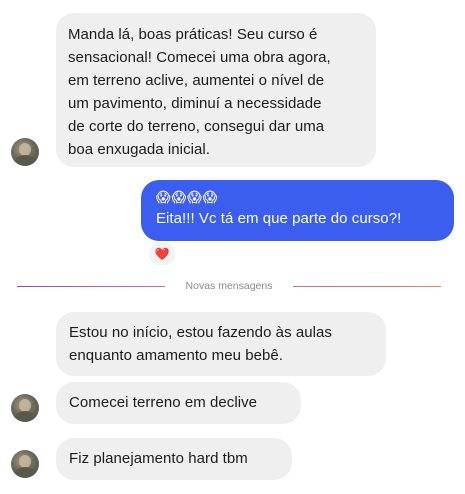 This screenshot has height=494, width=465. I want to click on message-text-line: Manda lá, boas práticas! Seu curso é, so click(193, 34).